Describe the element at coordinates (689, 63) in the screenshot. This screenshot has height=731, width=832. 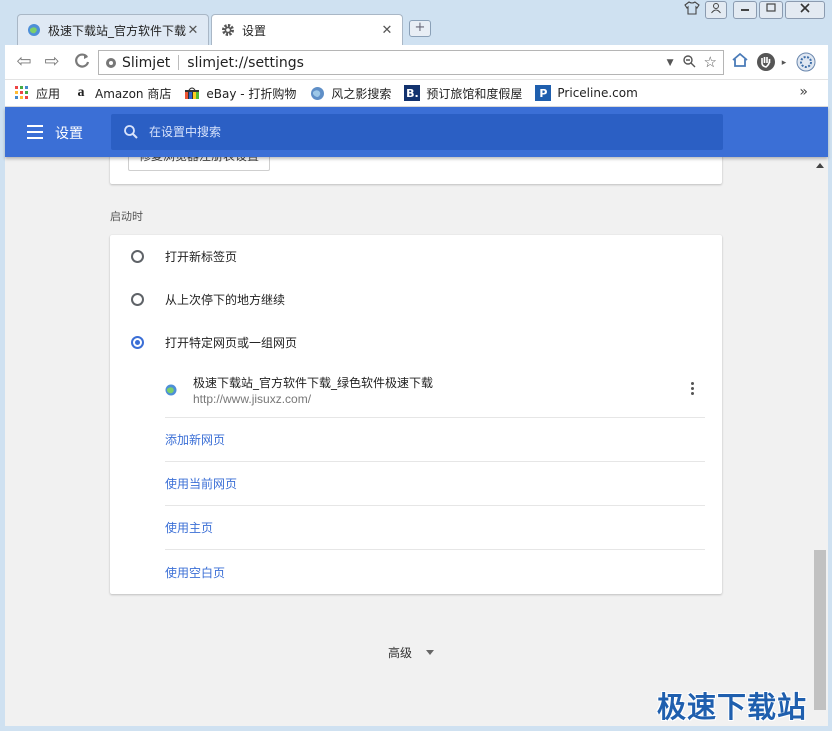
I see `zoom-icon` at that location.